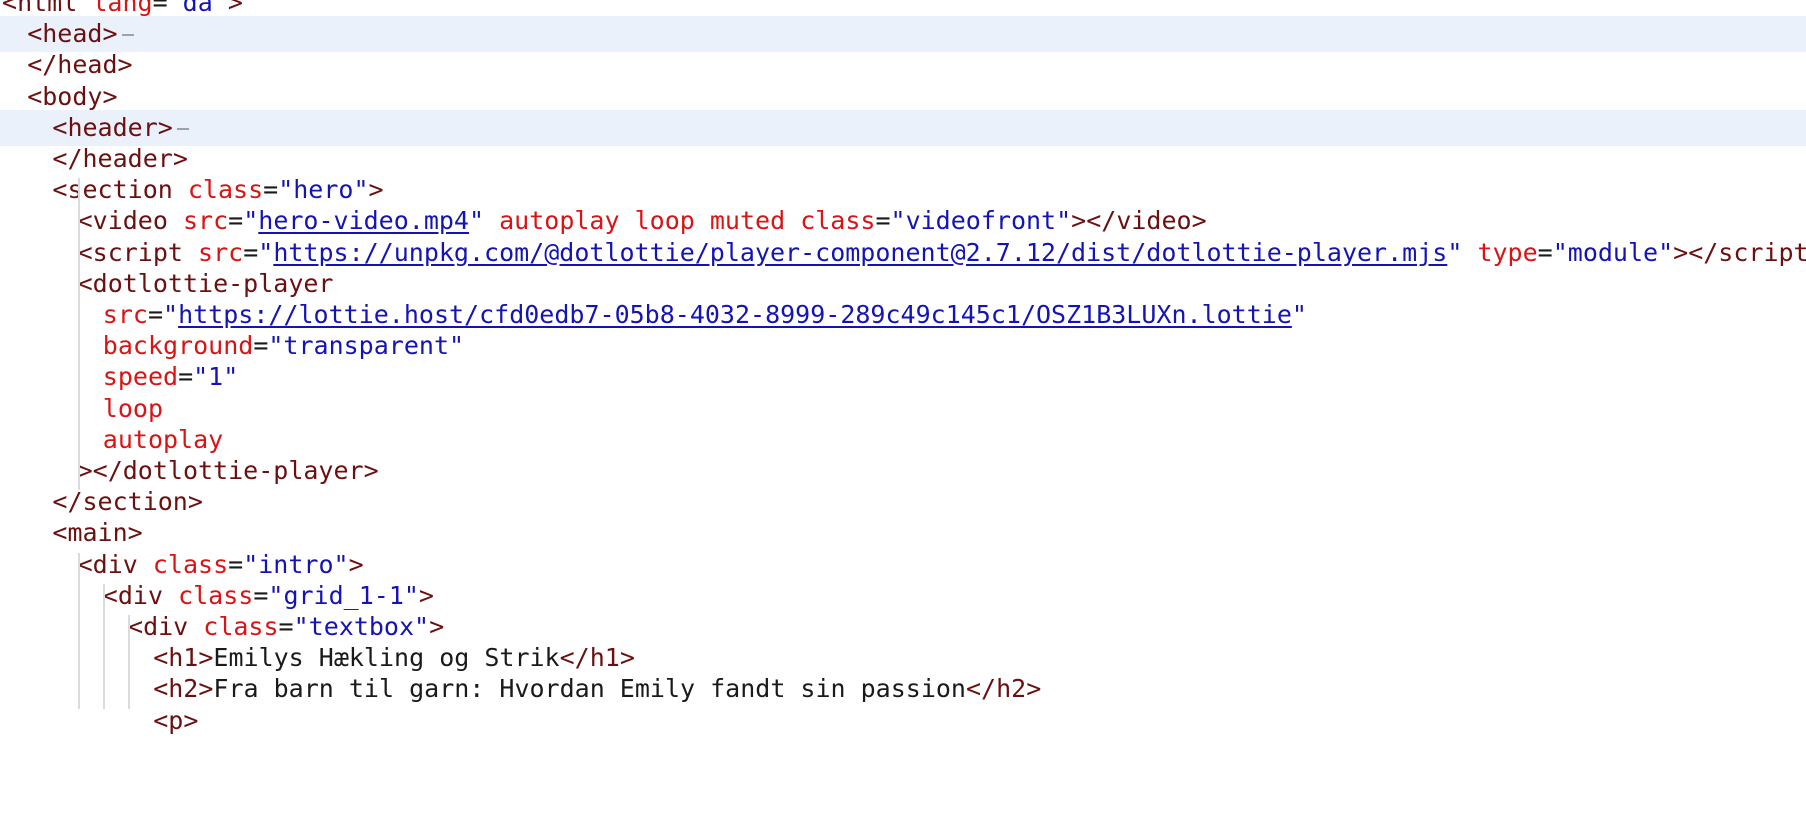  I want to click on code-token: "textbox", so click(361, 626).